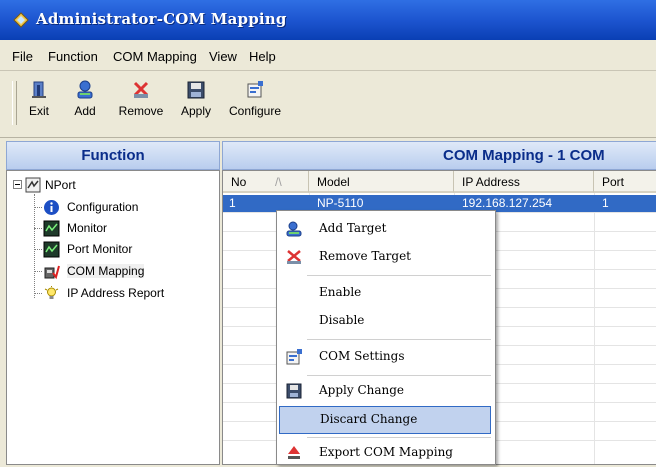 The height and width of the screenshot is (467, 656). I want to click on ip-report-icon, so click(51, 292).